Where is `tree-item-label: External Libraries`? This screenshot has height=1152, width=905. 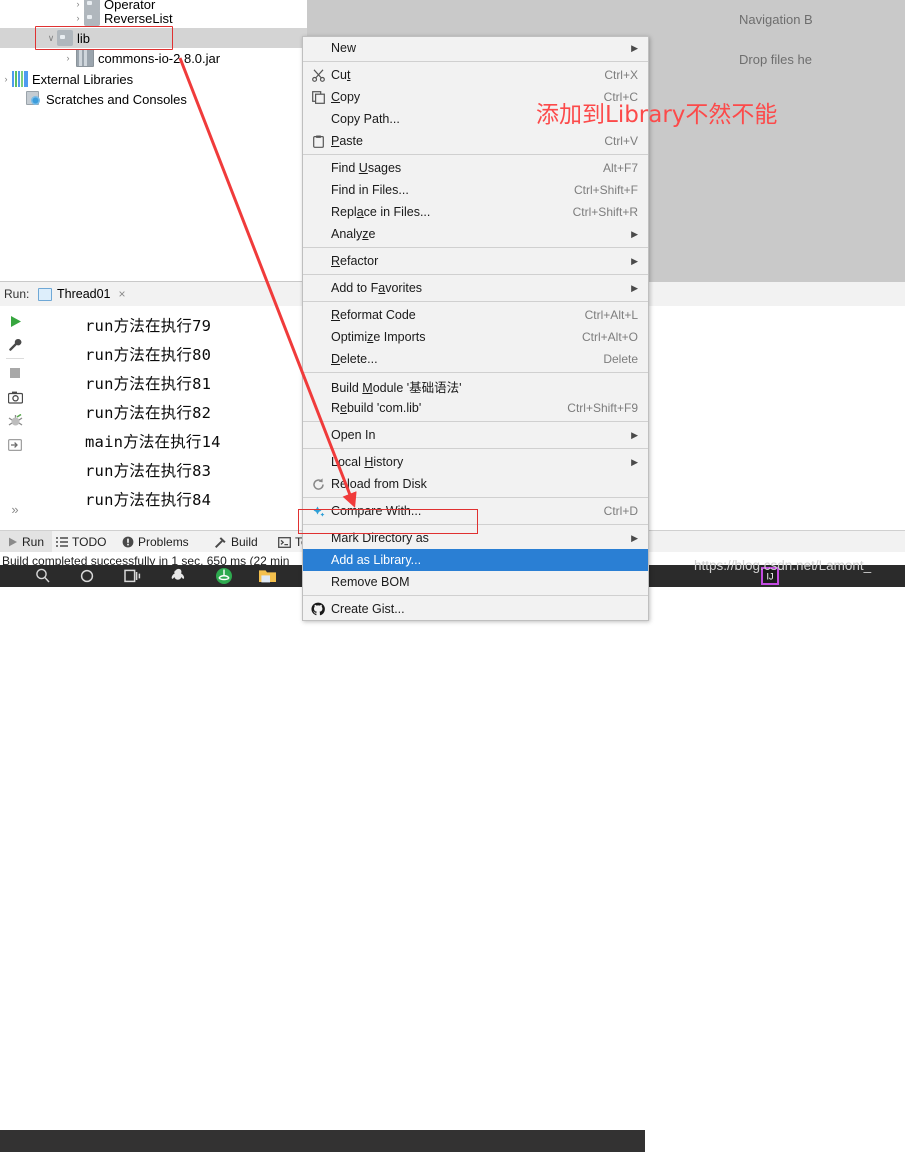 tree-item-label: External Libraries is located at coordinates (83, 79).